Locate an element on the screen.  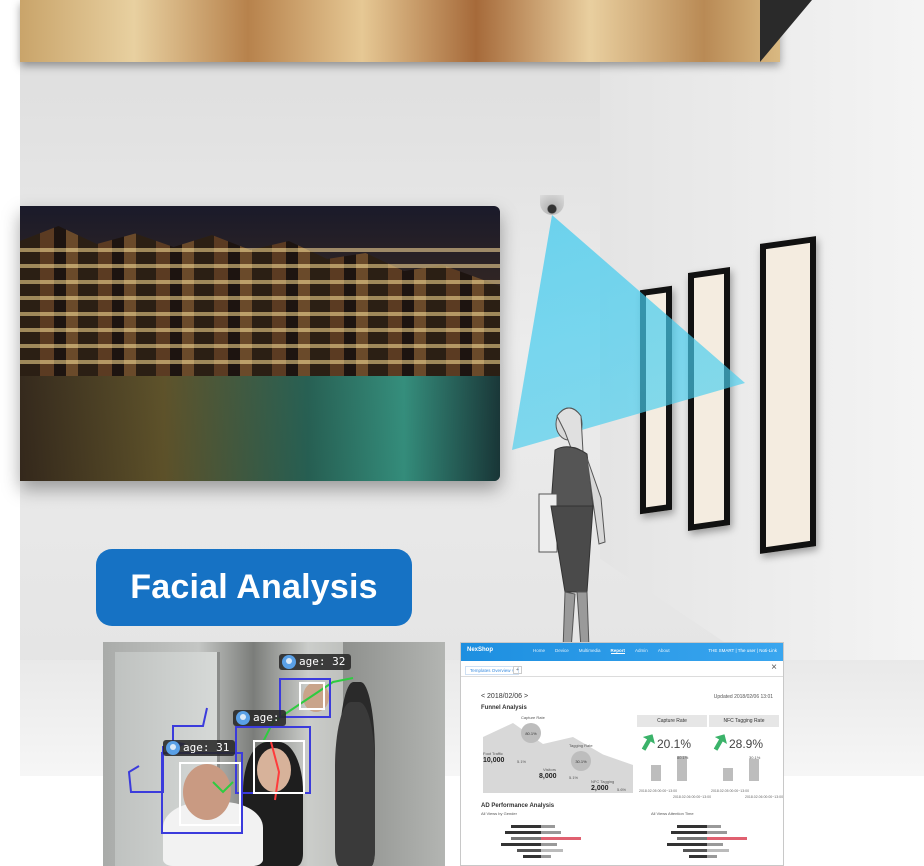
brand-logo: NexShop is located at coordinates (480, 650).